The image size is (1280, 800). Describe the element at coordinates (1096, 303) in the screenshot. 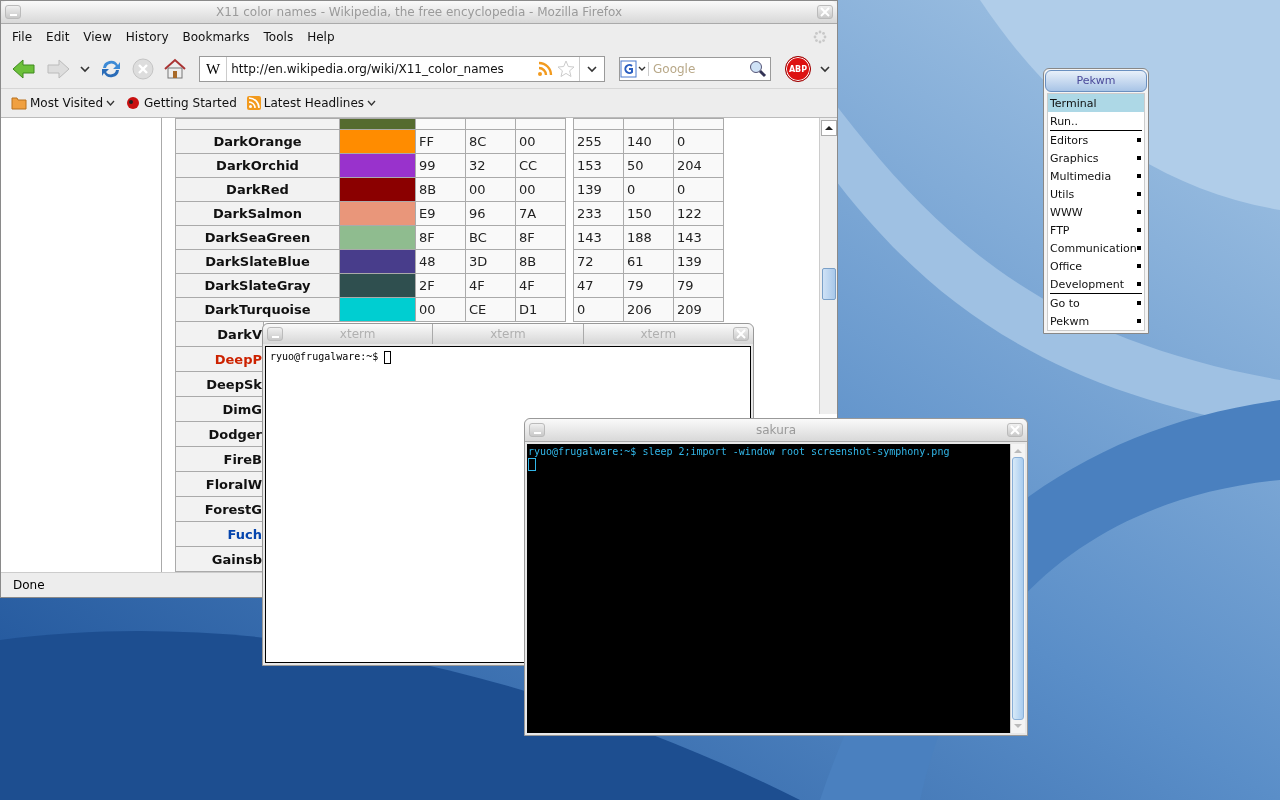

I see `menu-item: Go to` at that location.